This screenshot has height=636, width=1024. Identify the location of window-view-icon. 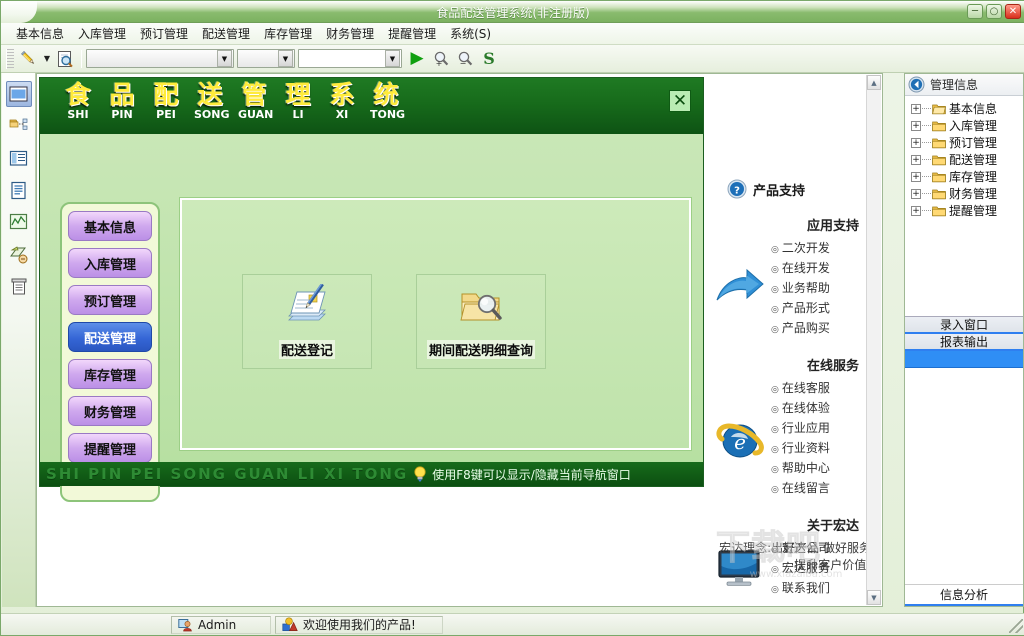
(18, 94).